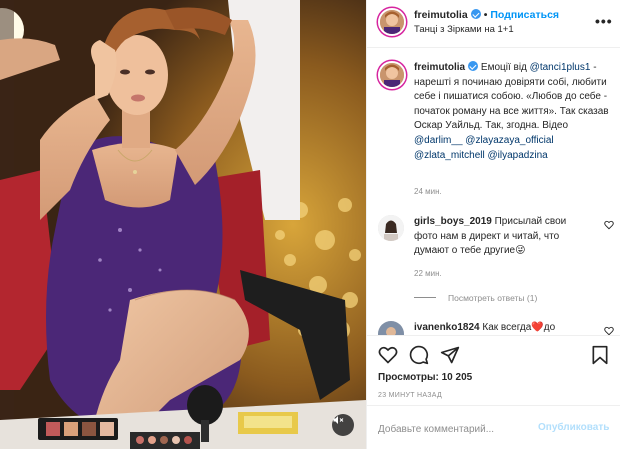 Image resolution: width=620 pixels, height=449 pixels. Describe the element at coordinates (438, 140) in the screenshot. I see `mention-link: @darlim__` at that location.